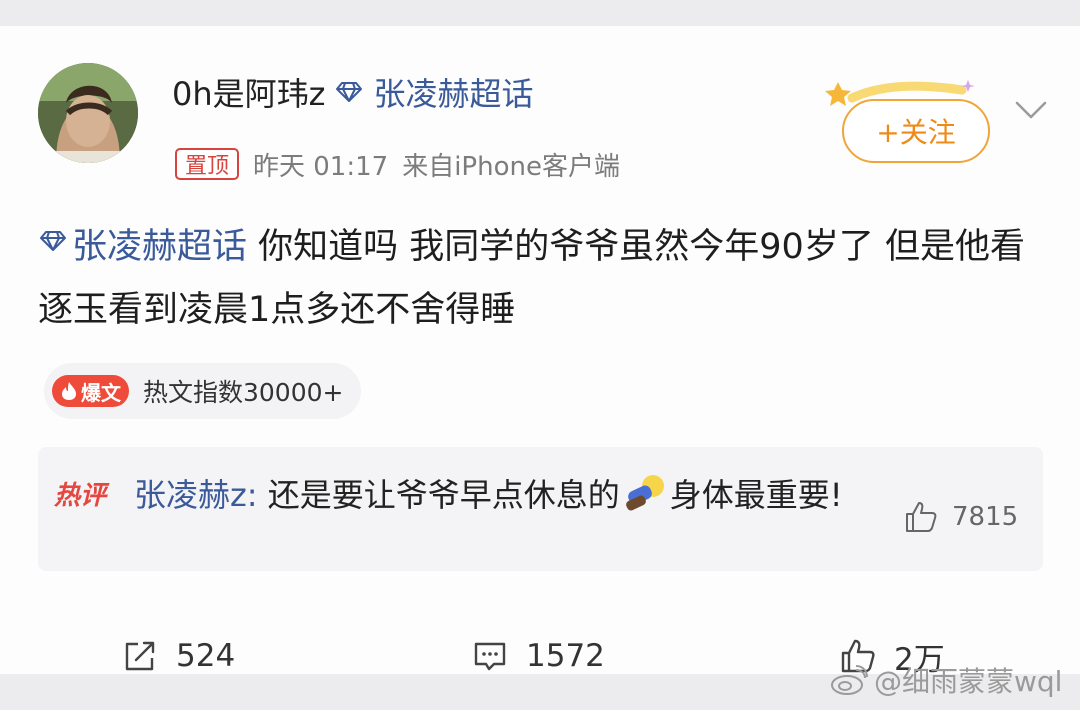 This screenshot has height=710, width=1080. I want to click on username: 0h是阿玮z, so click(248, 92).